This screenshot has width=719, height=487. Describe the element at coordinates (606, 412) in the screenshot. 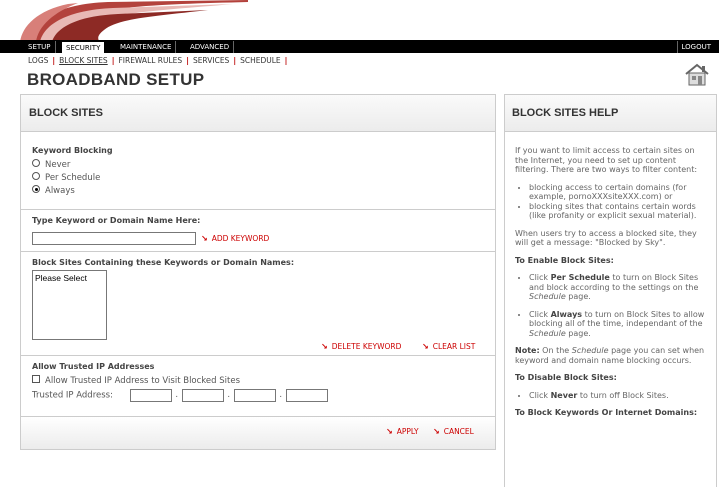

I see `help-block-heading: To Block Keywords Or Internet Domains:` at that location.